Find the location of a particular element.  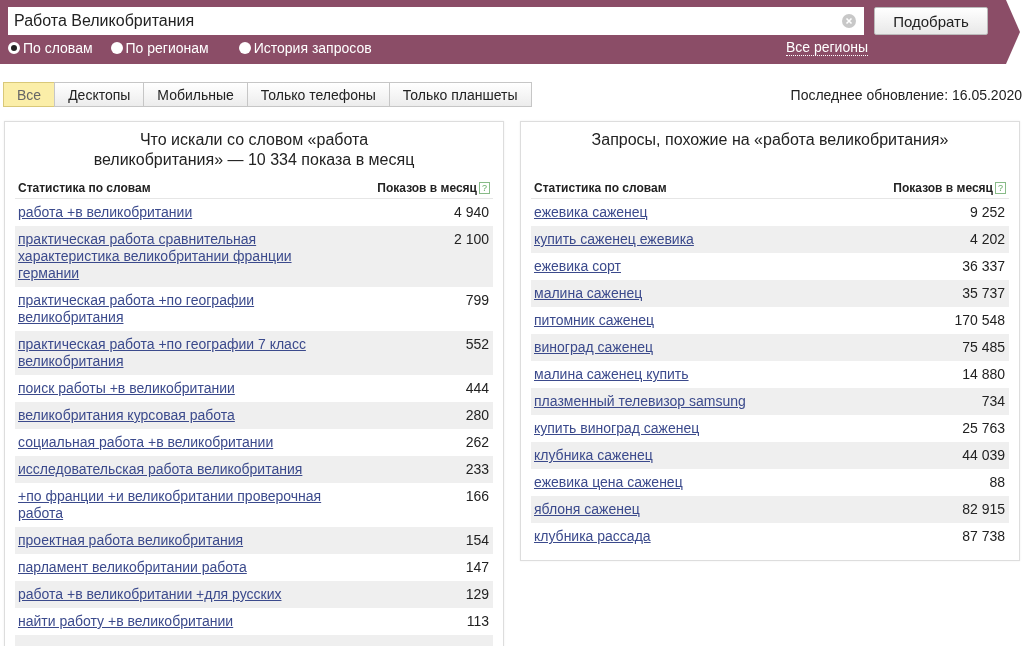

count-cell: 166 is located at coordinates (477, 496).